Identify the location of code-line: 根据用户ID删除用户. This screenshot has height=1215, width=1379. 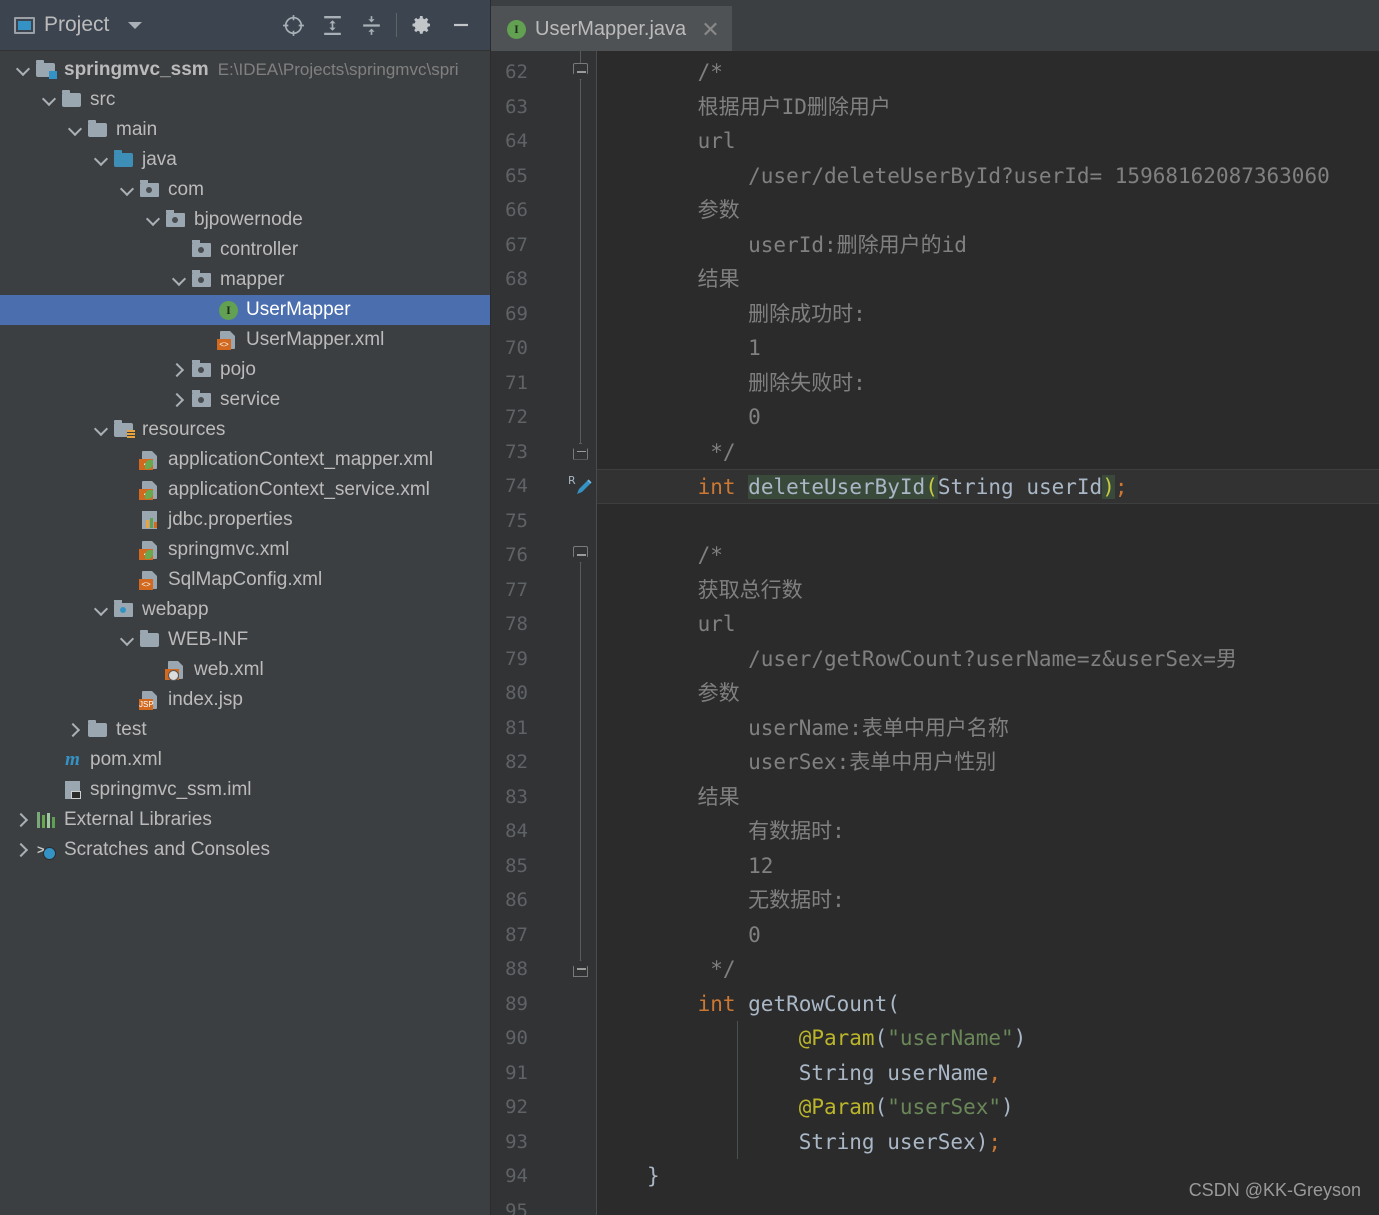
(988, 107).